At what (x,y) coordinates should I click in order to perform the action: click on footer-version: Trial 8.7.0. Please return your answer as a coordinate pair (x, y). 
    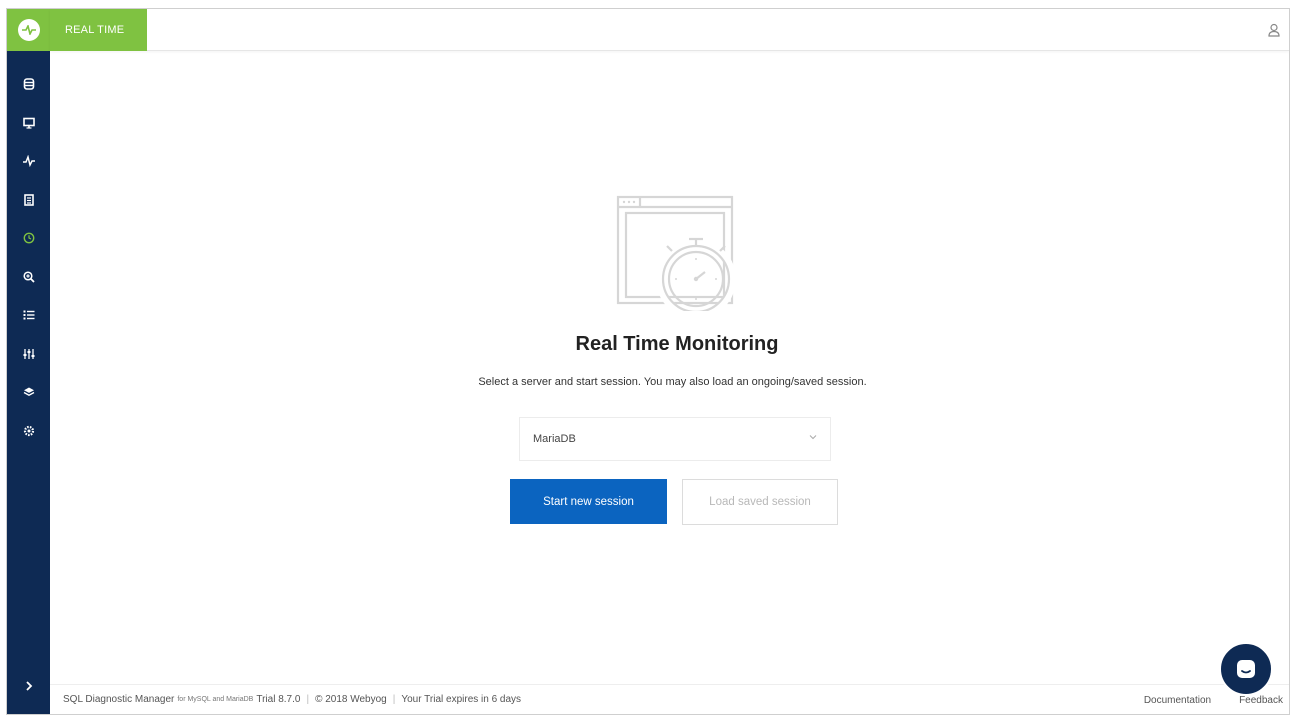
    Looking at the image, I should click on (278, 699).